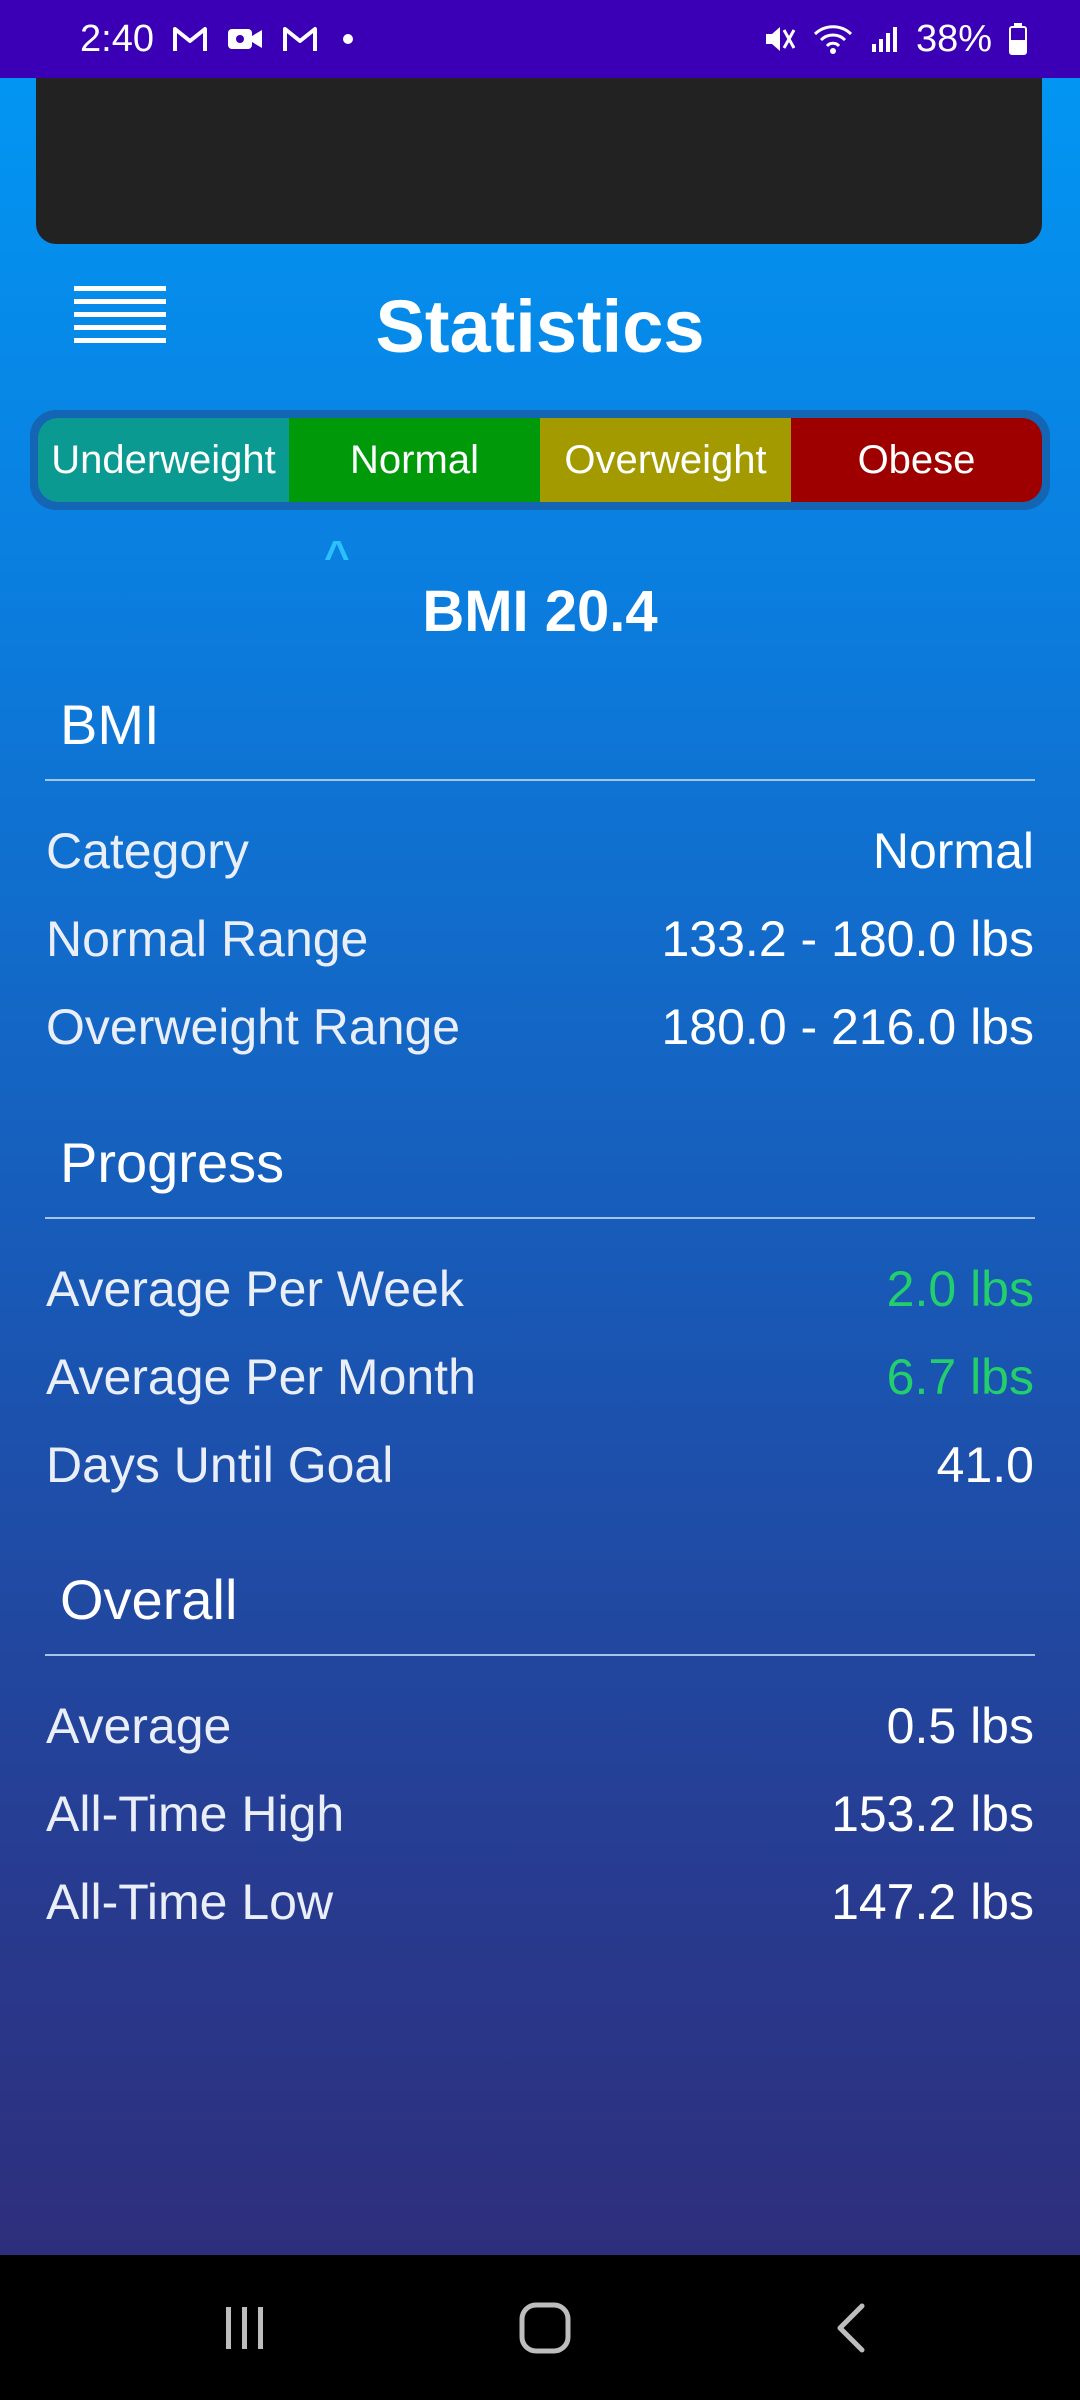 The width and height of the screenshot is (1080, 2400). What do you see at coordinates (163, 460) in the screenshot?
I see `segment-underweight: Underweight` at bounding box center [163, 460].